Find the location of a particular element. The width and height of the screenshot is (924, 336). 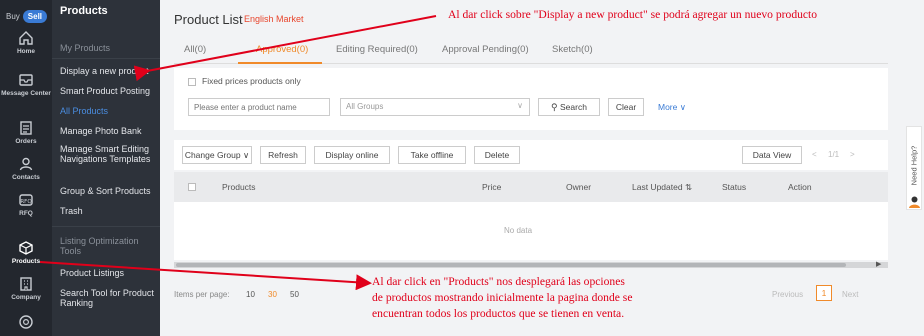

delete-button: Delete is located at coordinates (497, 155).